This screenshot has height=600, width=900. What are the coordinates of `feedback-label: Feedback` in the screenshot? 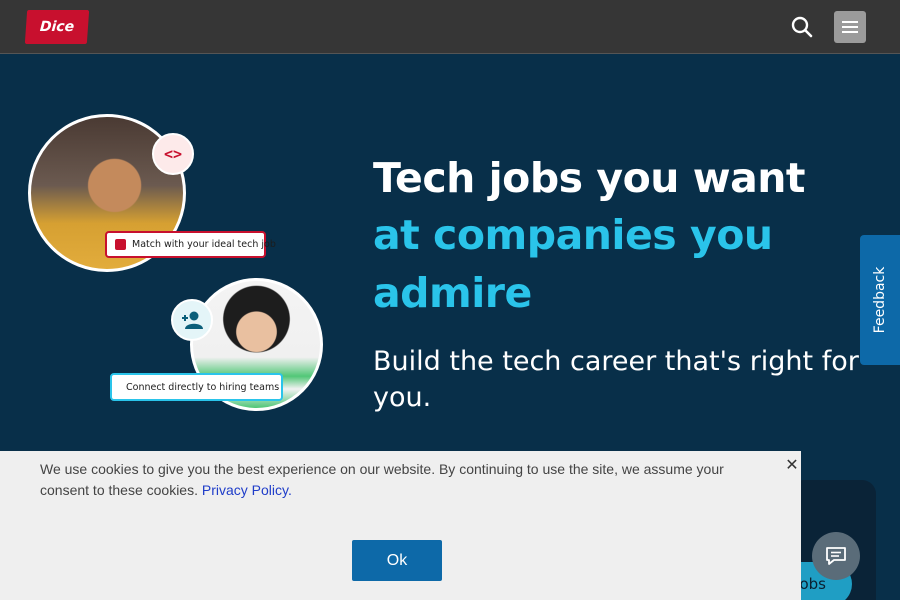 It's located at (880, 300).